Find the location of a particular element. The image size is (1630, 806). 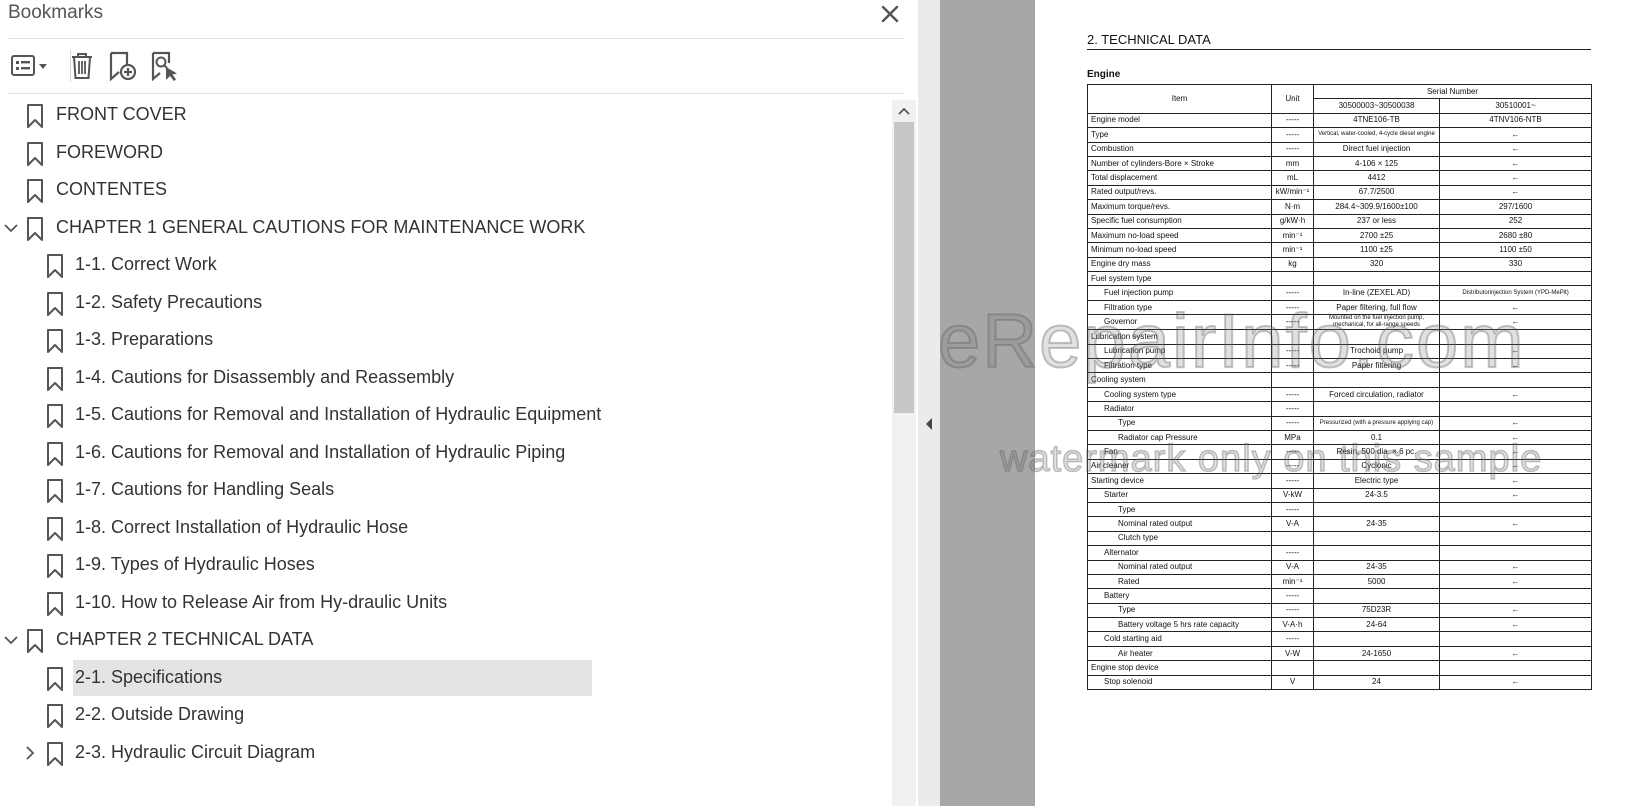

bookmark-label: 1-9. Types of Hydraulic Hoses is located at coordinates (195, 564).